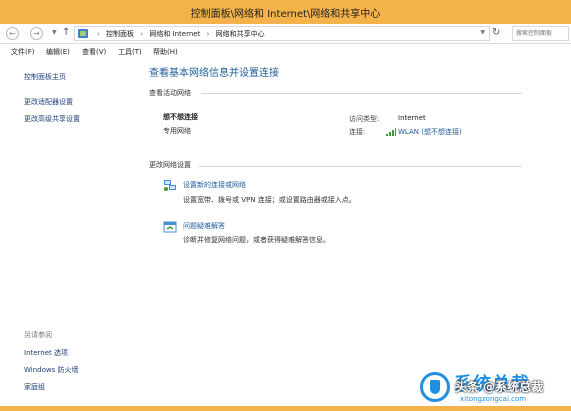 This screenshot has height=411, width=571. I want to click on menu-bar: 文件(F) 编辑(E) 查看(V) 工具(T) 帮助(H), so click(285, 52).